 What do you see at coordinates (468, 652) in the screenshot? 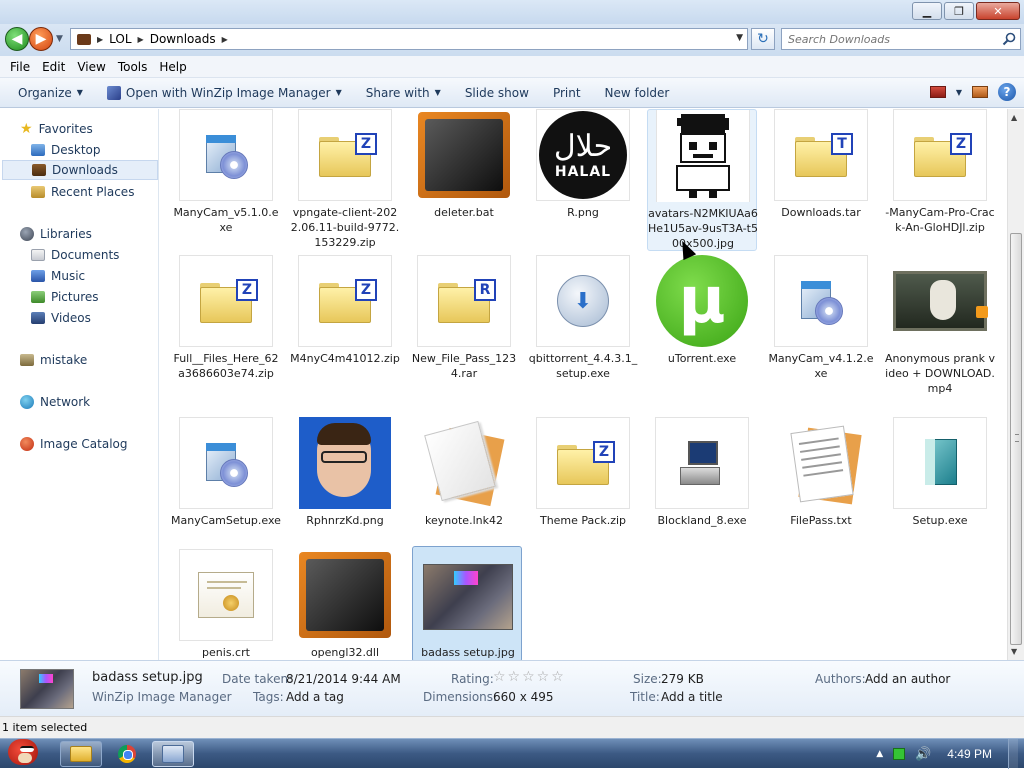
I see `file-name: badass setup.jpg` at bounding box center [468, 652].